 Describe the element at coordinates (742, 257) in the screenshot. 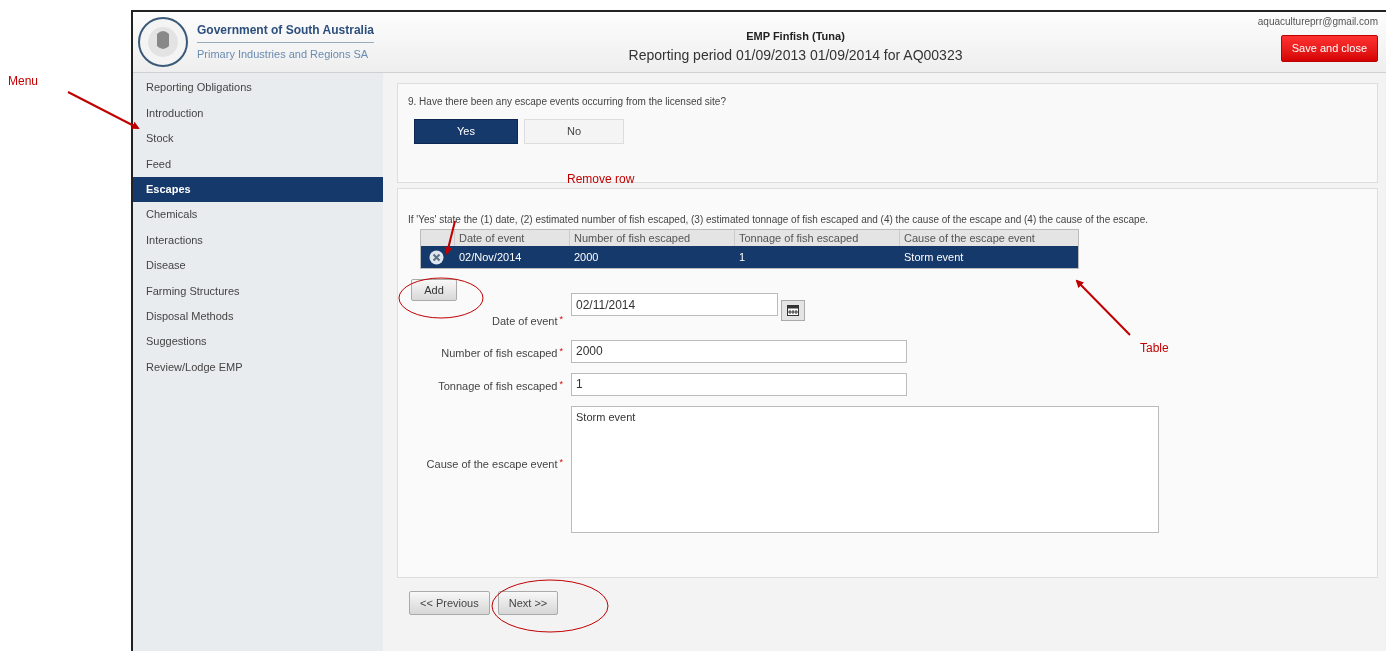

I see `table-cell-text: 1` at that location.